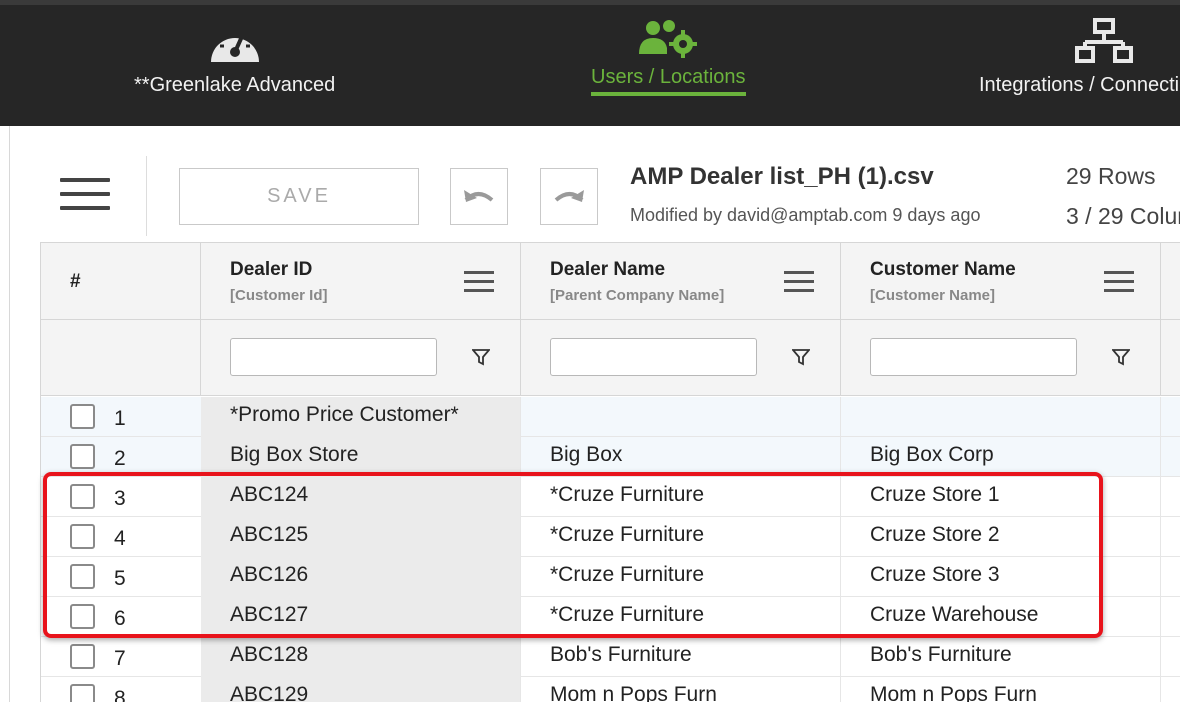 The image size is (1180, 702). What do you see at coordinates (1001, 457) in the screenshot?
I see `cell-customer-name: Big Box Corp` at bounding box center [1001, 457].